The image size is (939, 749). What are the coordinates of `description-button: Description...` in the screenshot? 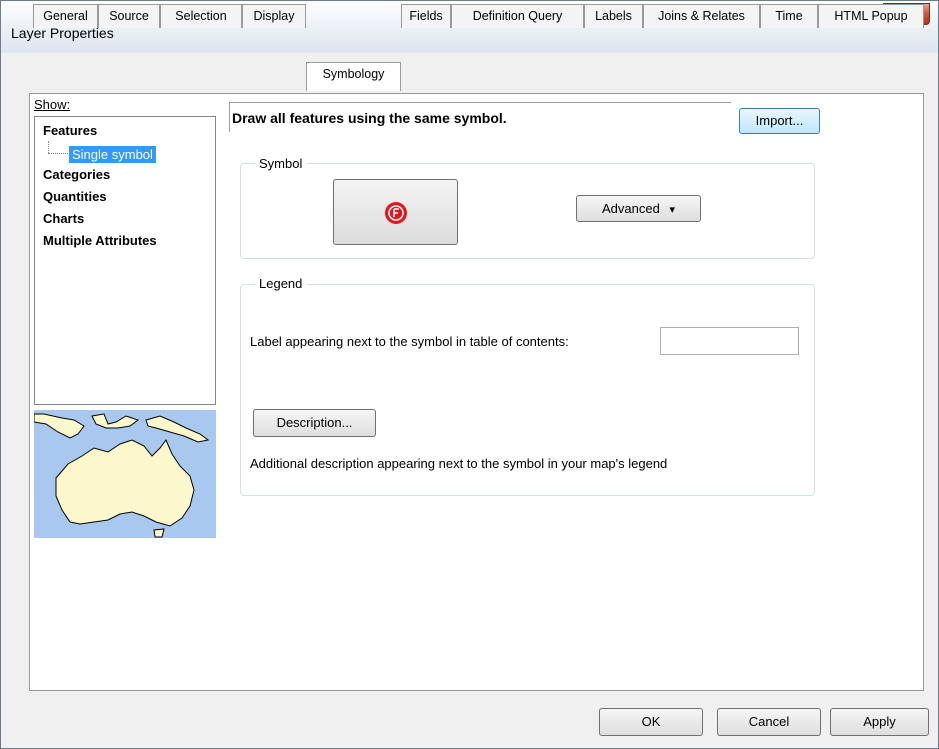 It's located at (314, 423).